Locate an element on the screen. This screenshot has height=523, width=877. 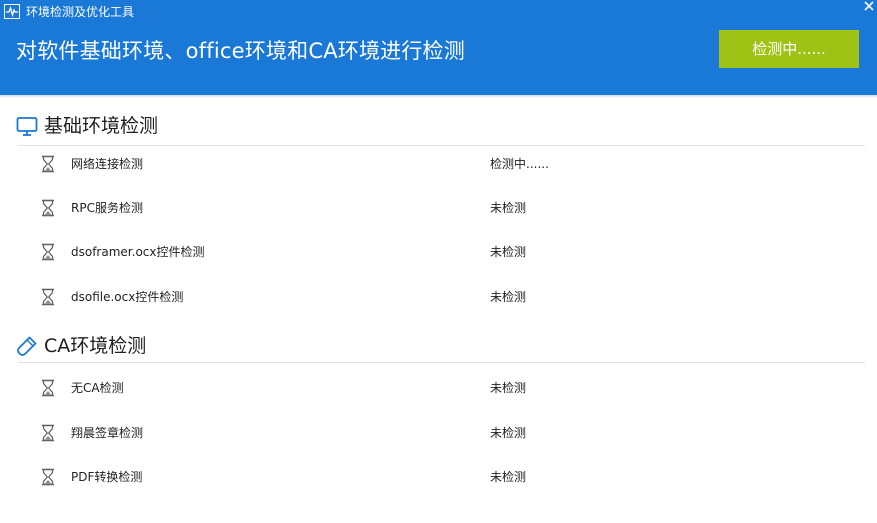
item-label: 无CA检测 is located at coordinates (97, 388).